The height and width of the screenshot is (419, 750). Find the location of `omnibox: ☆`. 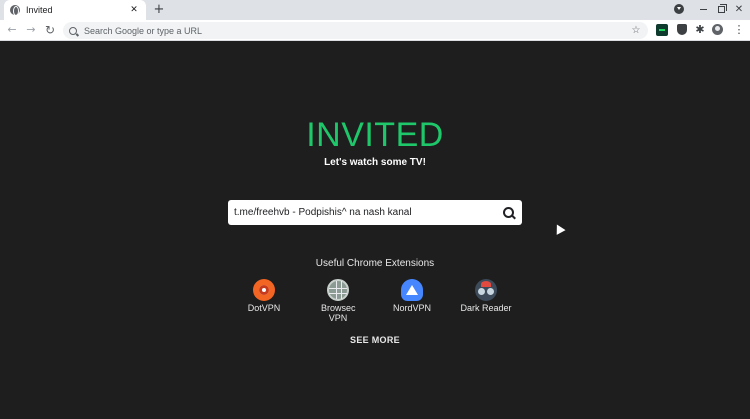

omnibox: ☆ is located at coordinates (355, 30).